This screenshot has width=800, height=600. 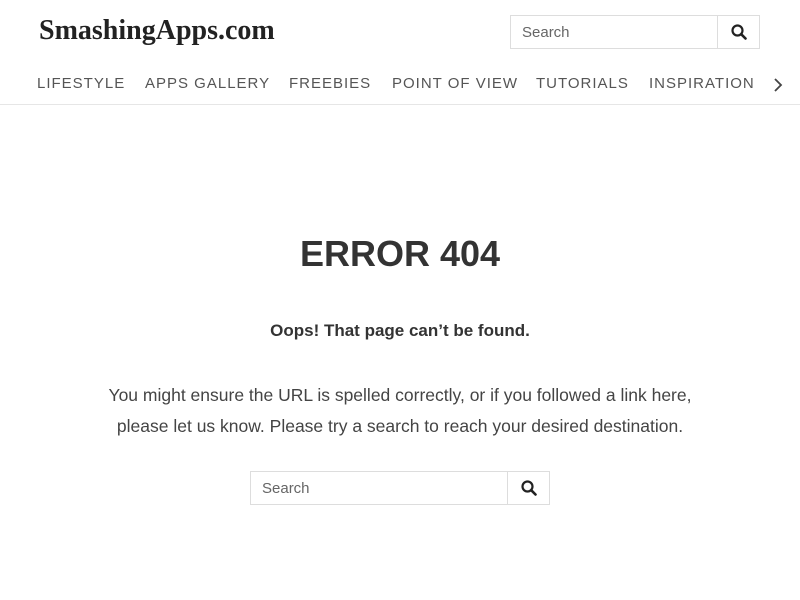 I want to click on header-search-button, so click(x=738, y=32).